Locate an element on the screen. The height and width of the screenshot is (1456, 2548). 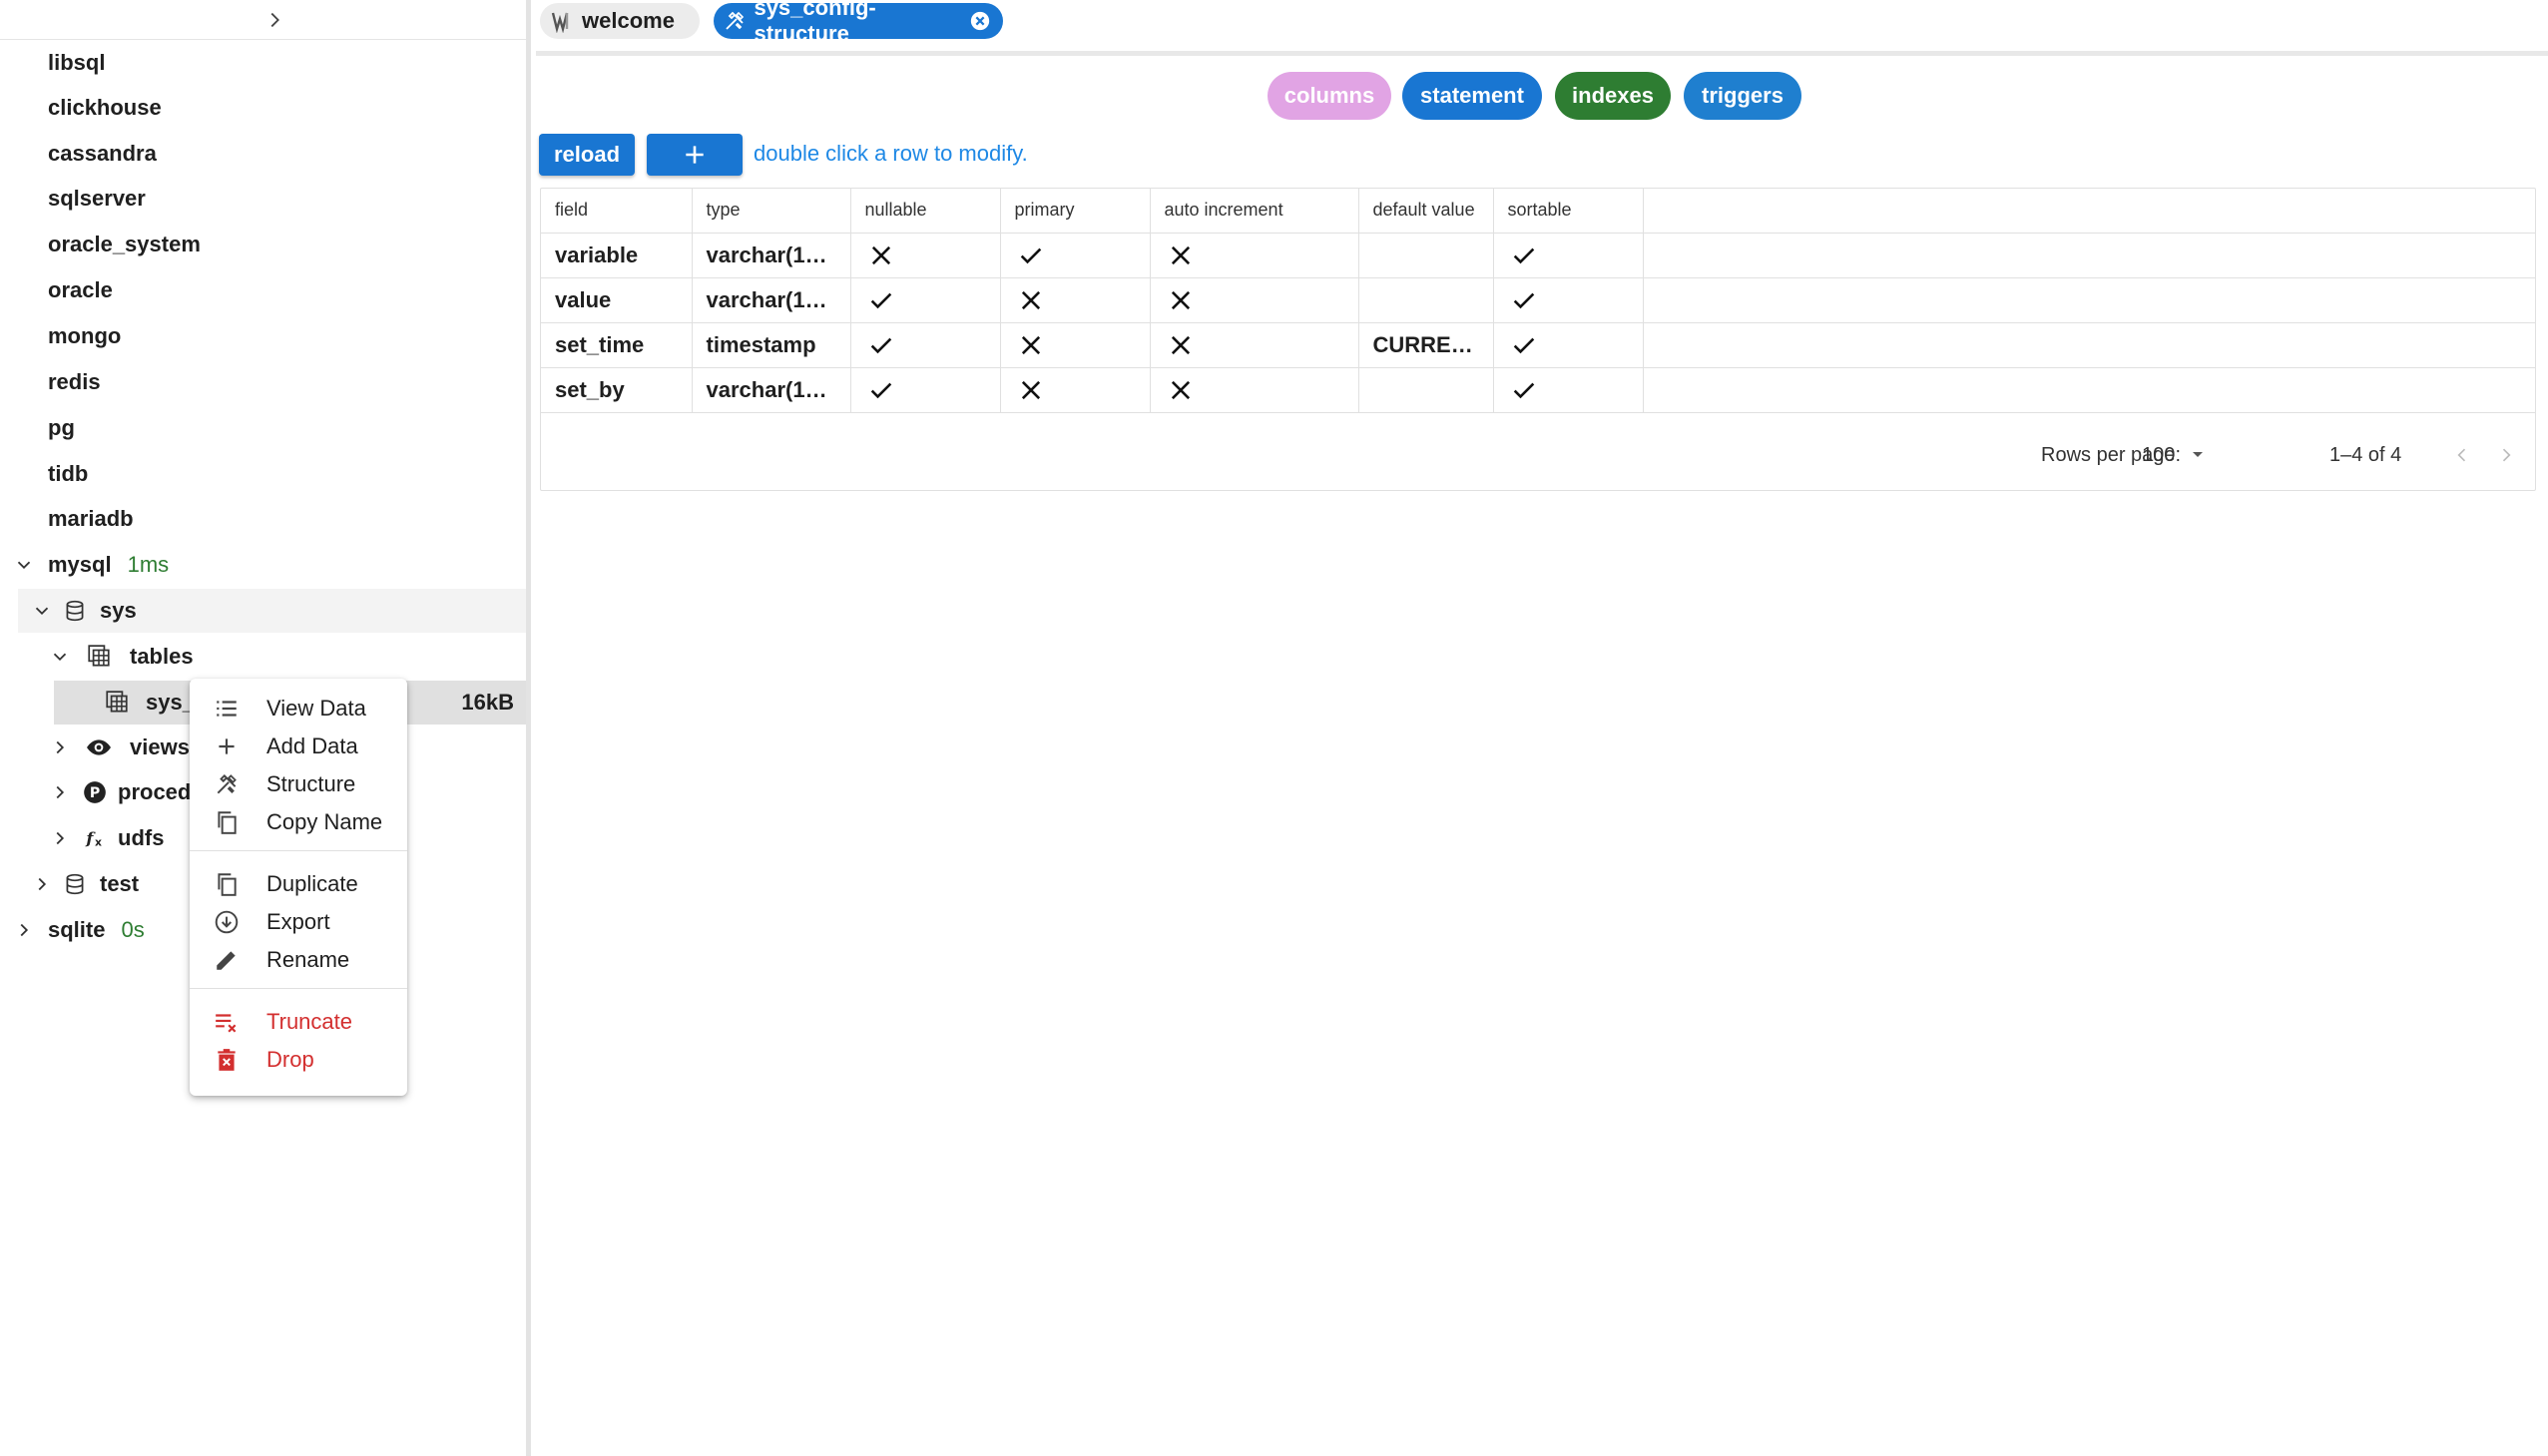
menu-item-label: Drop is located at coordinates (290, 1059).